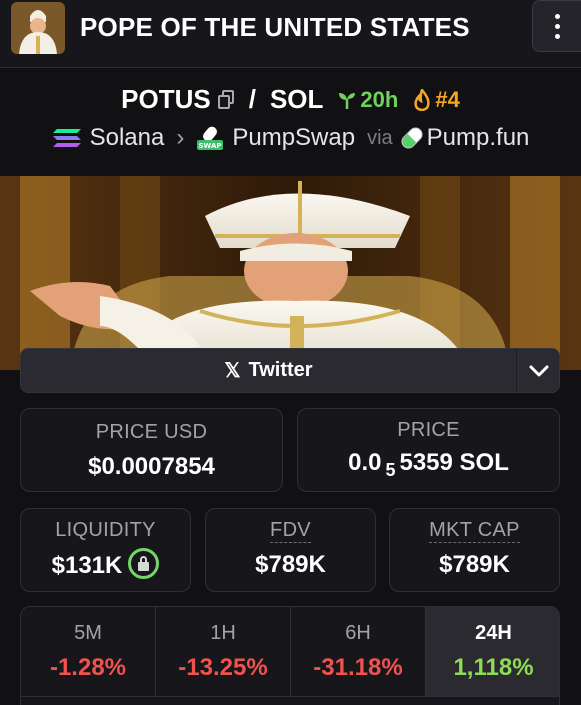  I want to click on market-cap-value: $789K, so click(474, 564).